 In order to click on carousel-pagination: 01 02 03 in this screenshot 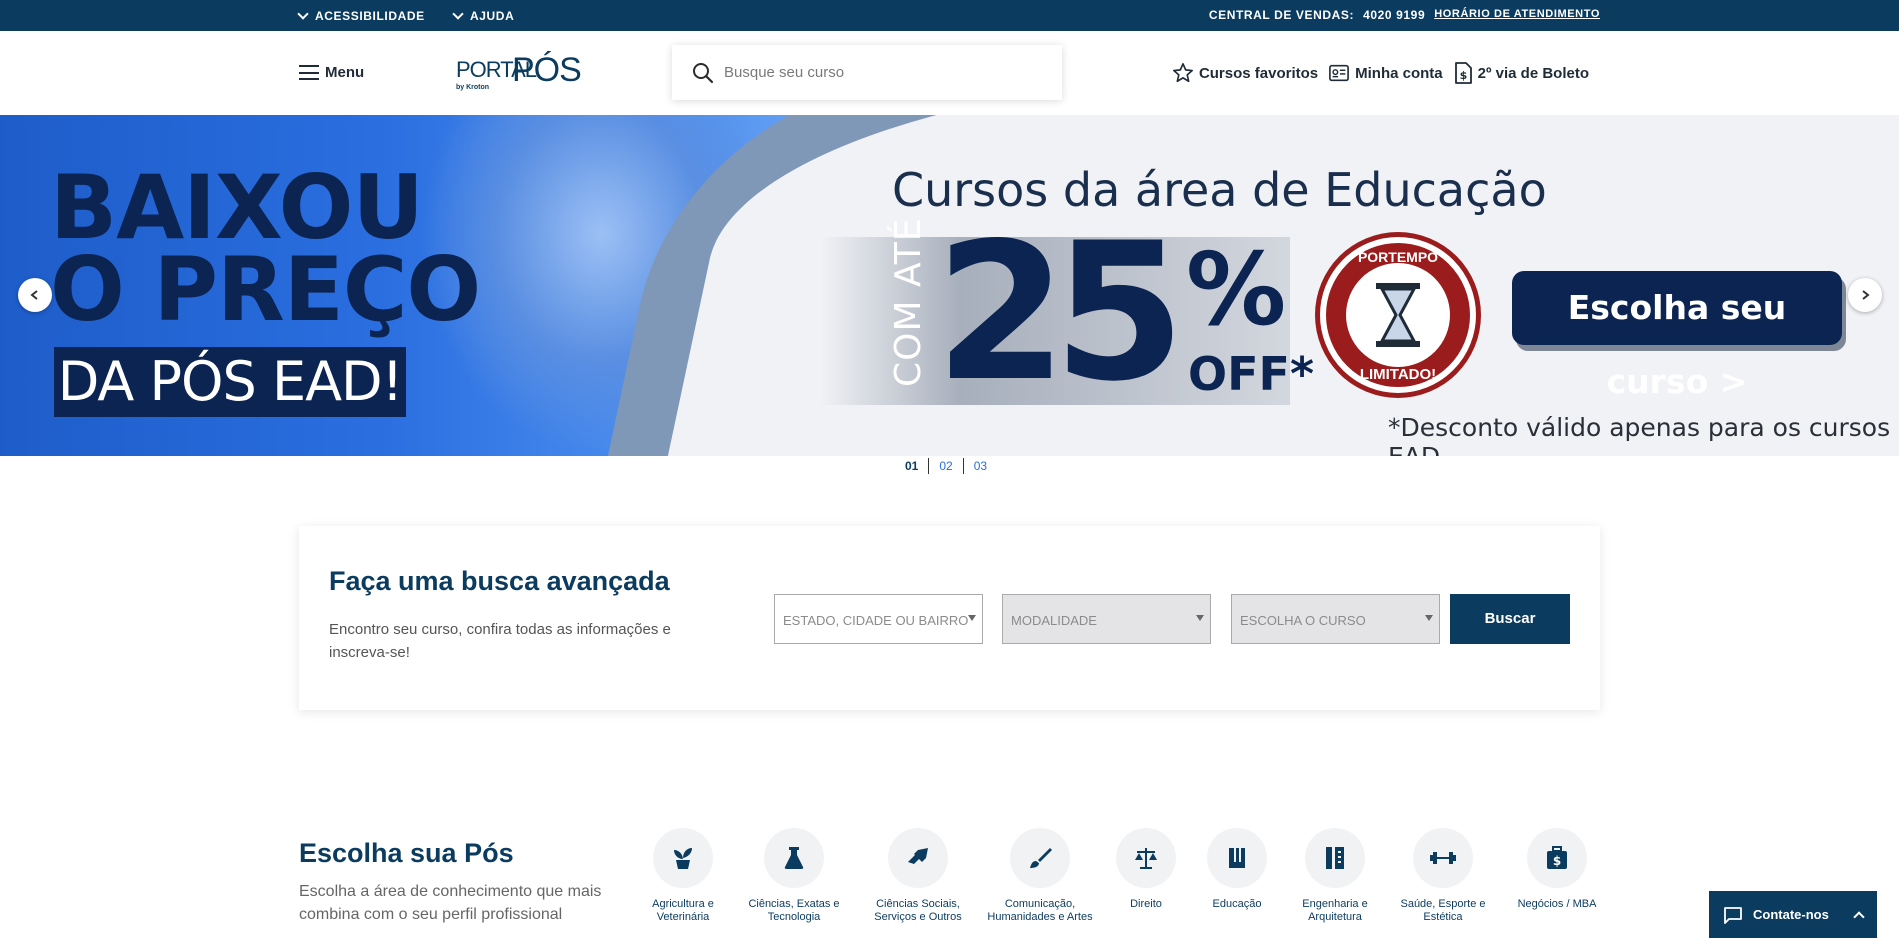, I will do `click(946, 466)`.